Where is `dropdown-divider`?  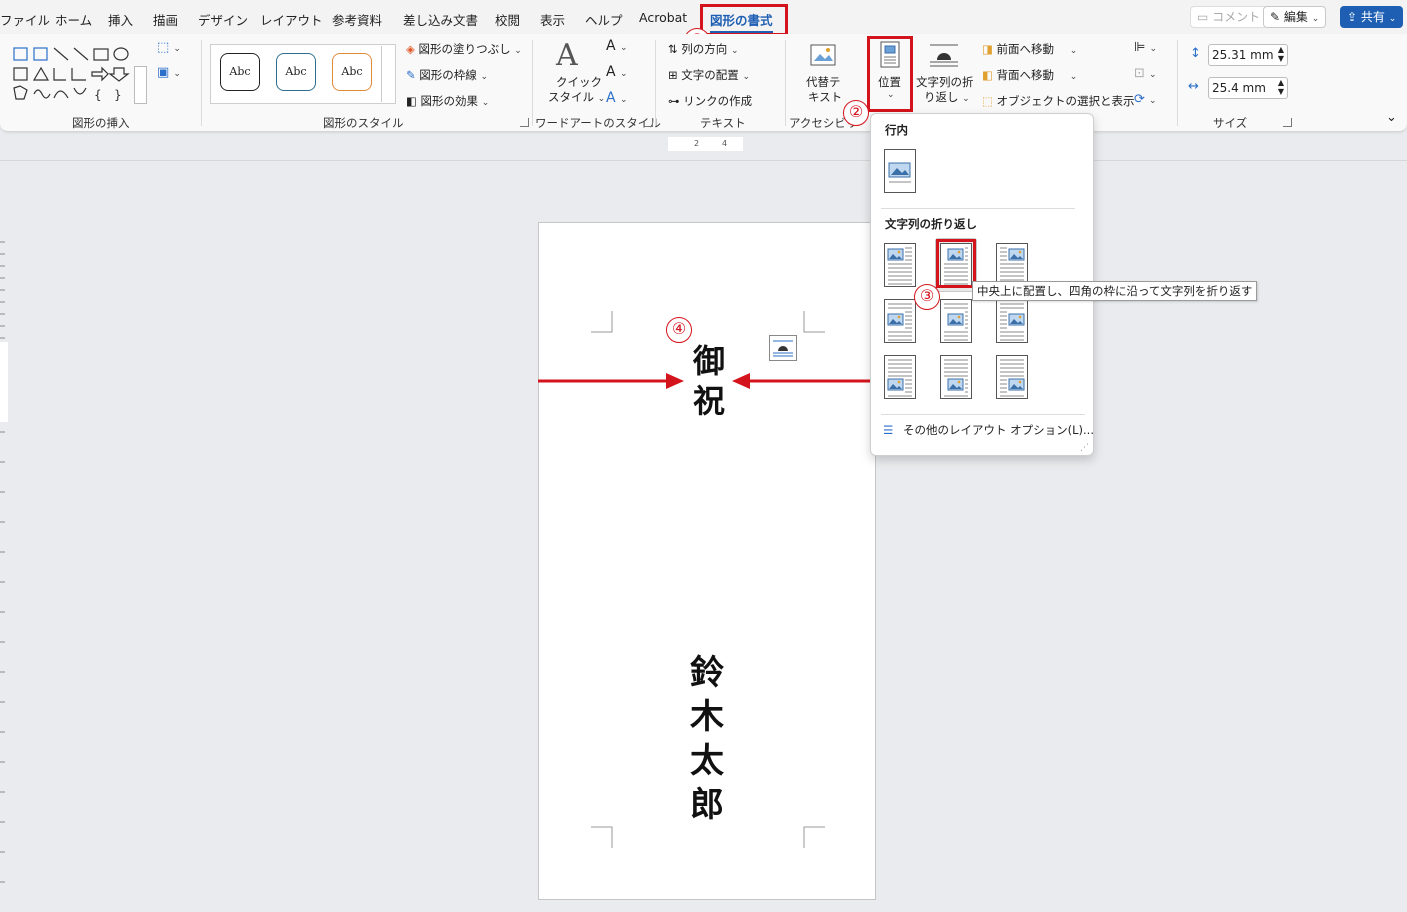 dropdown-divider is located at coordinates (983, 414).